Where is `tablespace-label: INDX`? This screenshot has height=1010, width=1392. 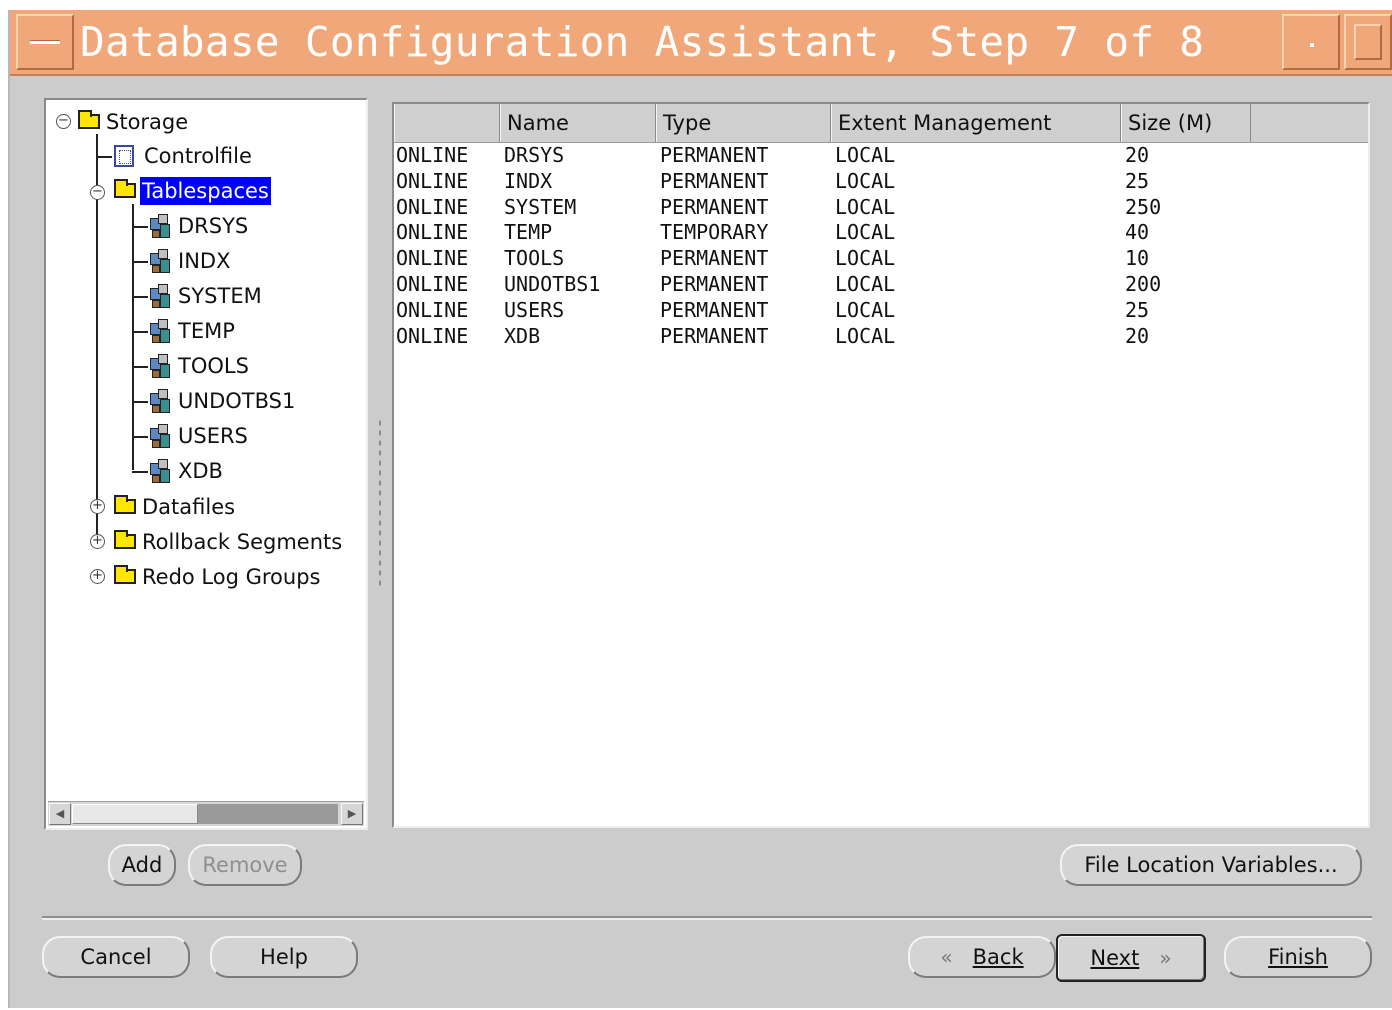
tablespace-label: INDX is located at coordinates (204, 261).